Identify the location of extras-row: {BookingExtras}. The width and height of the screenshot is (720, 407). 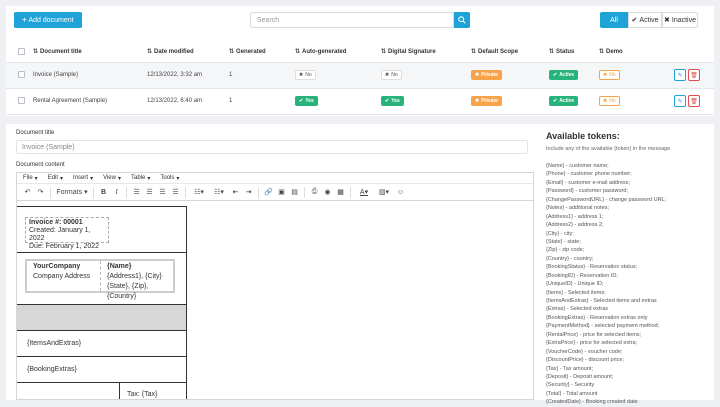
(101, 370).